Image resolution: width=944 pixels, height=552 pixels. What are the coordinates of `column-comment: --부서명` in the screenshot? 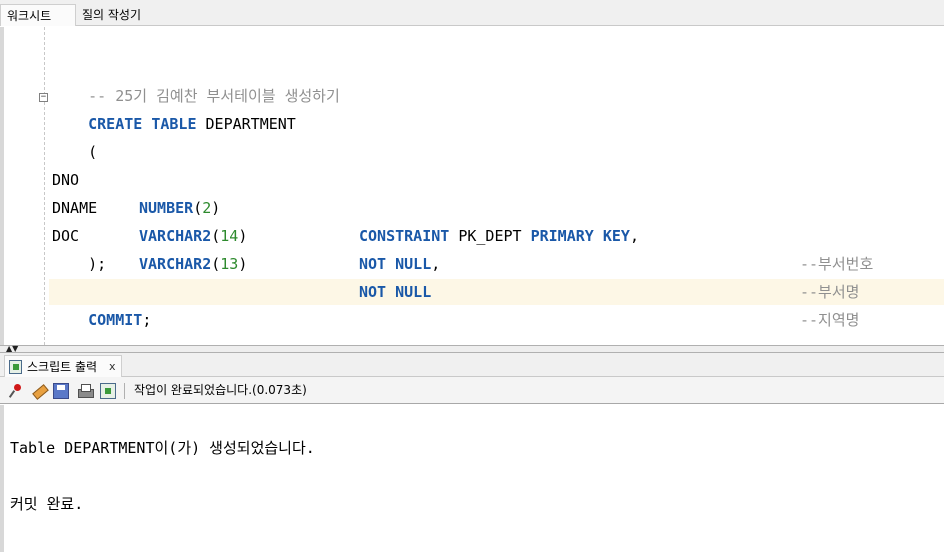 It's located at (830, 292).